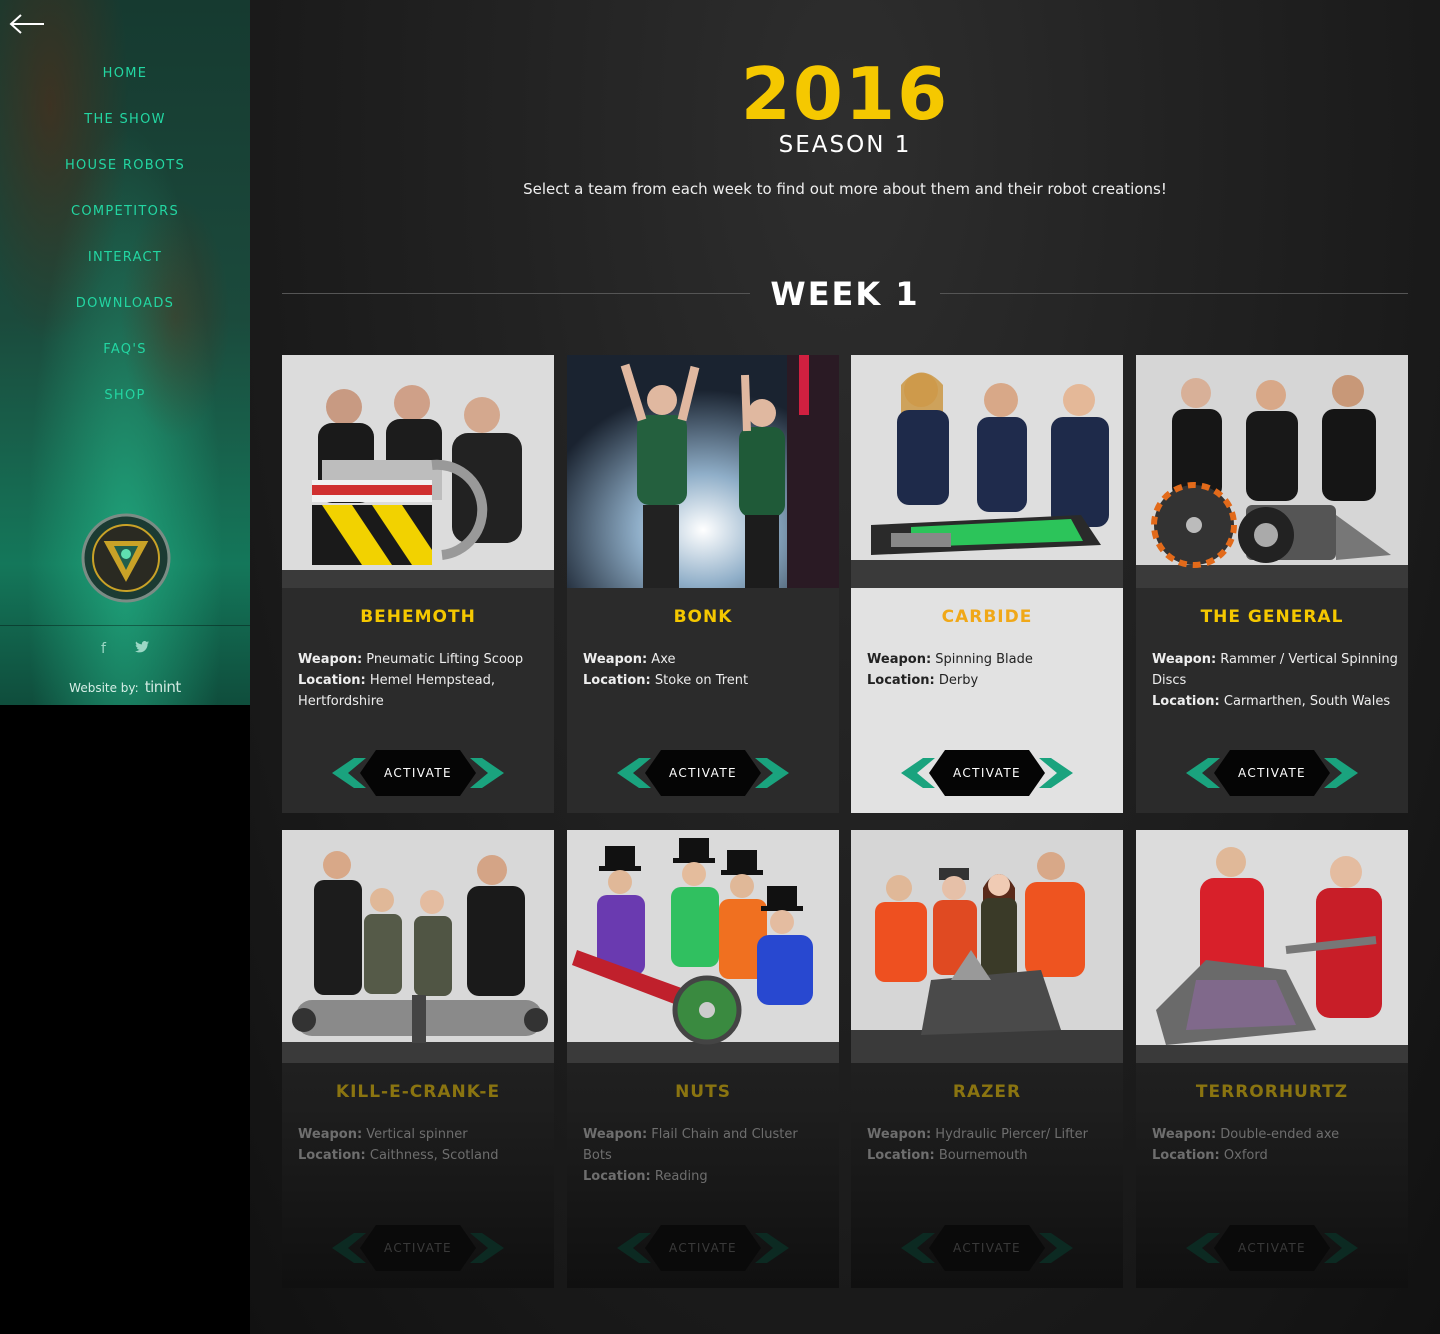 This screenshot has height=1334, width=1440. Describe the element at coordinates (124, 394) in the screenshot. I see `nav-item-shop: SHOP` at that location.